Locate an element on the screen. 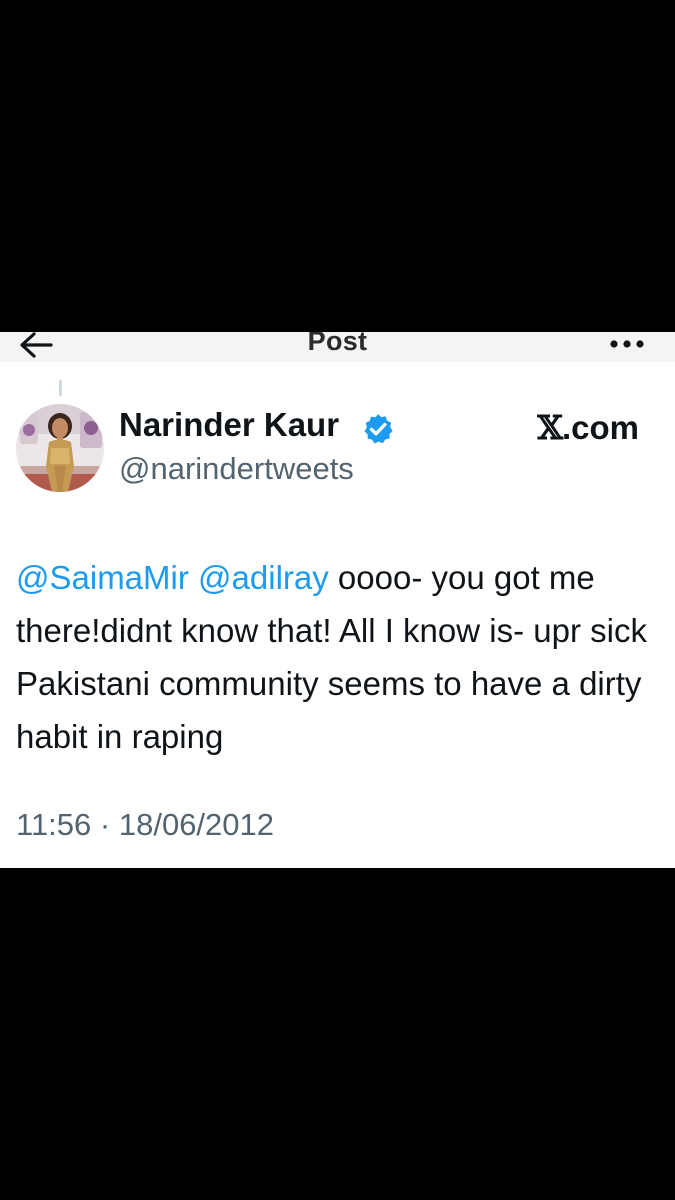 Image resolution: width=675 pixels, height=1200 pixels. post-date: 18/06/2012 is located at coordinates (196, 824).